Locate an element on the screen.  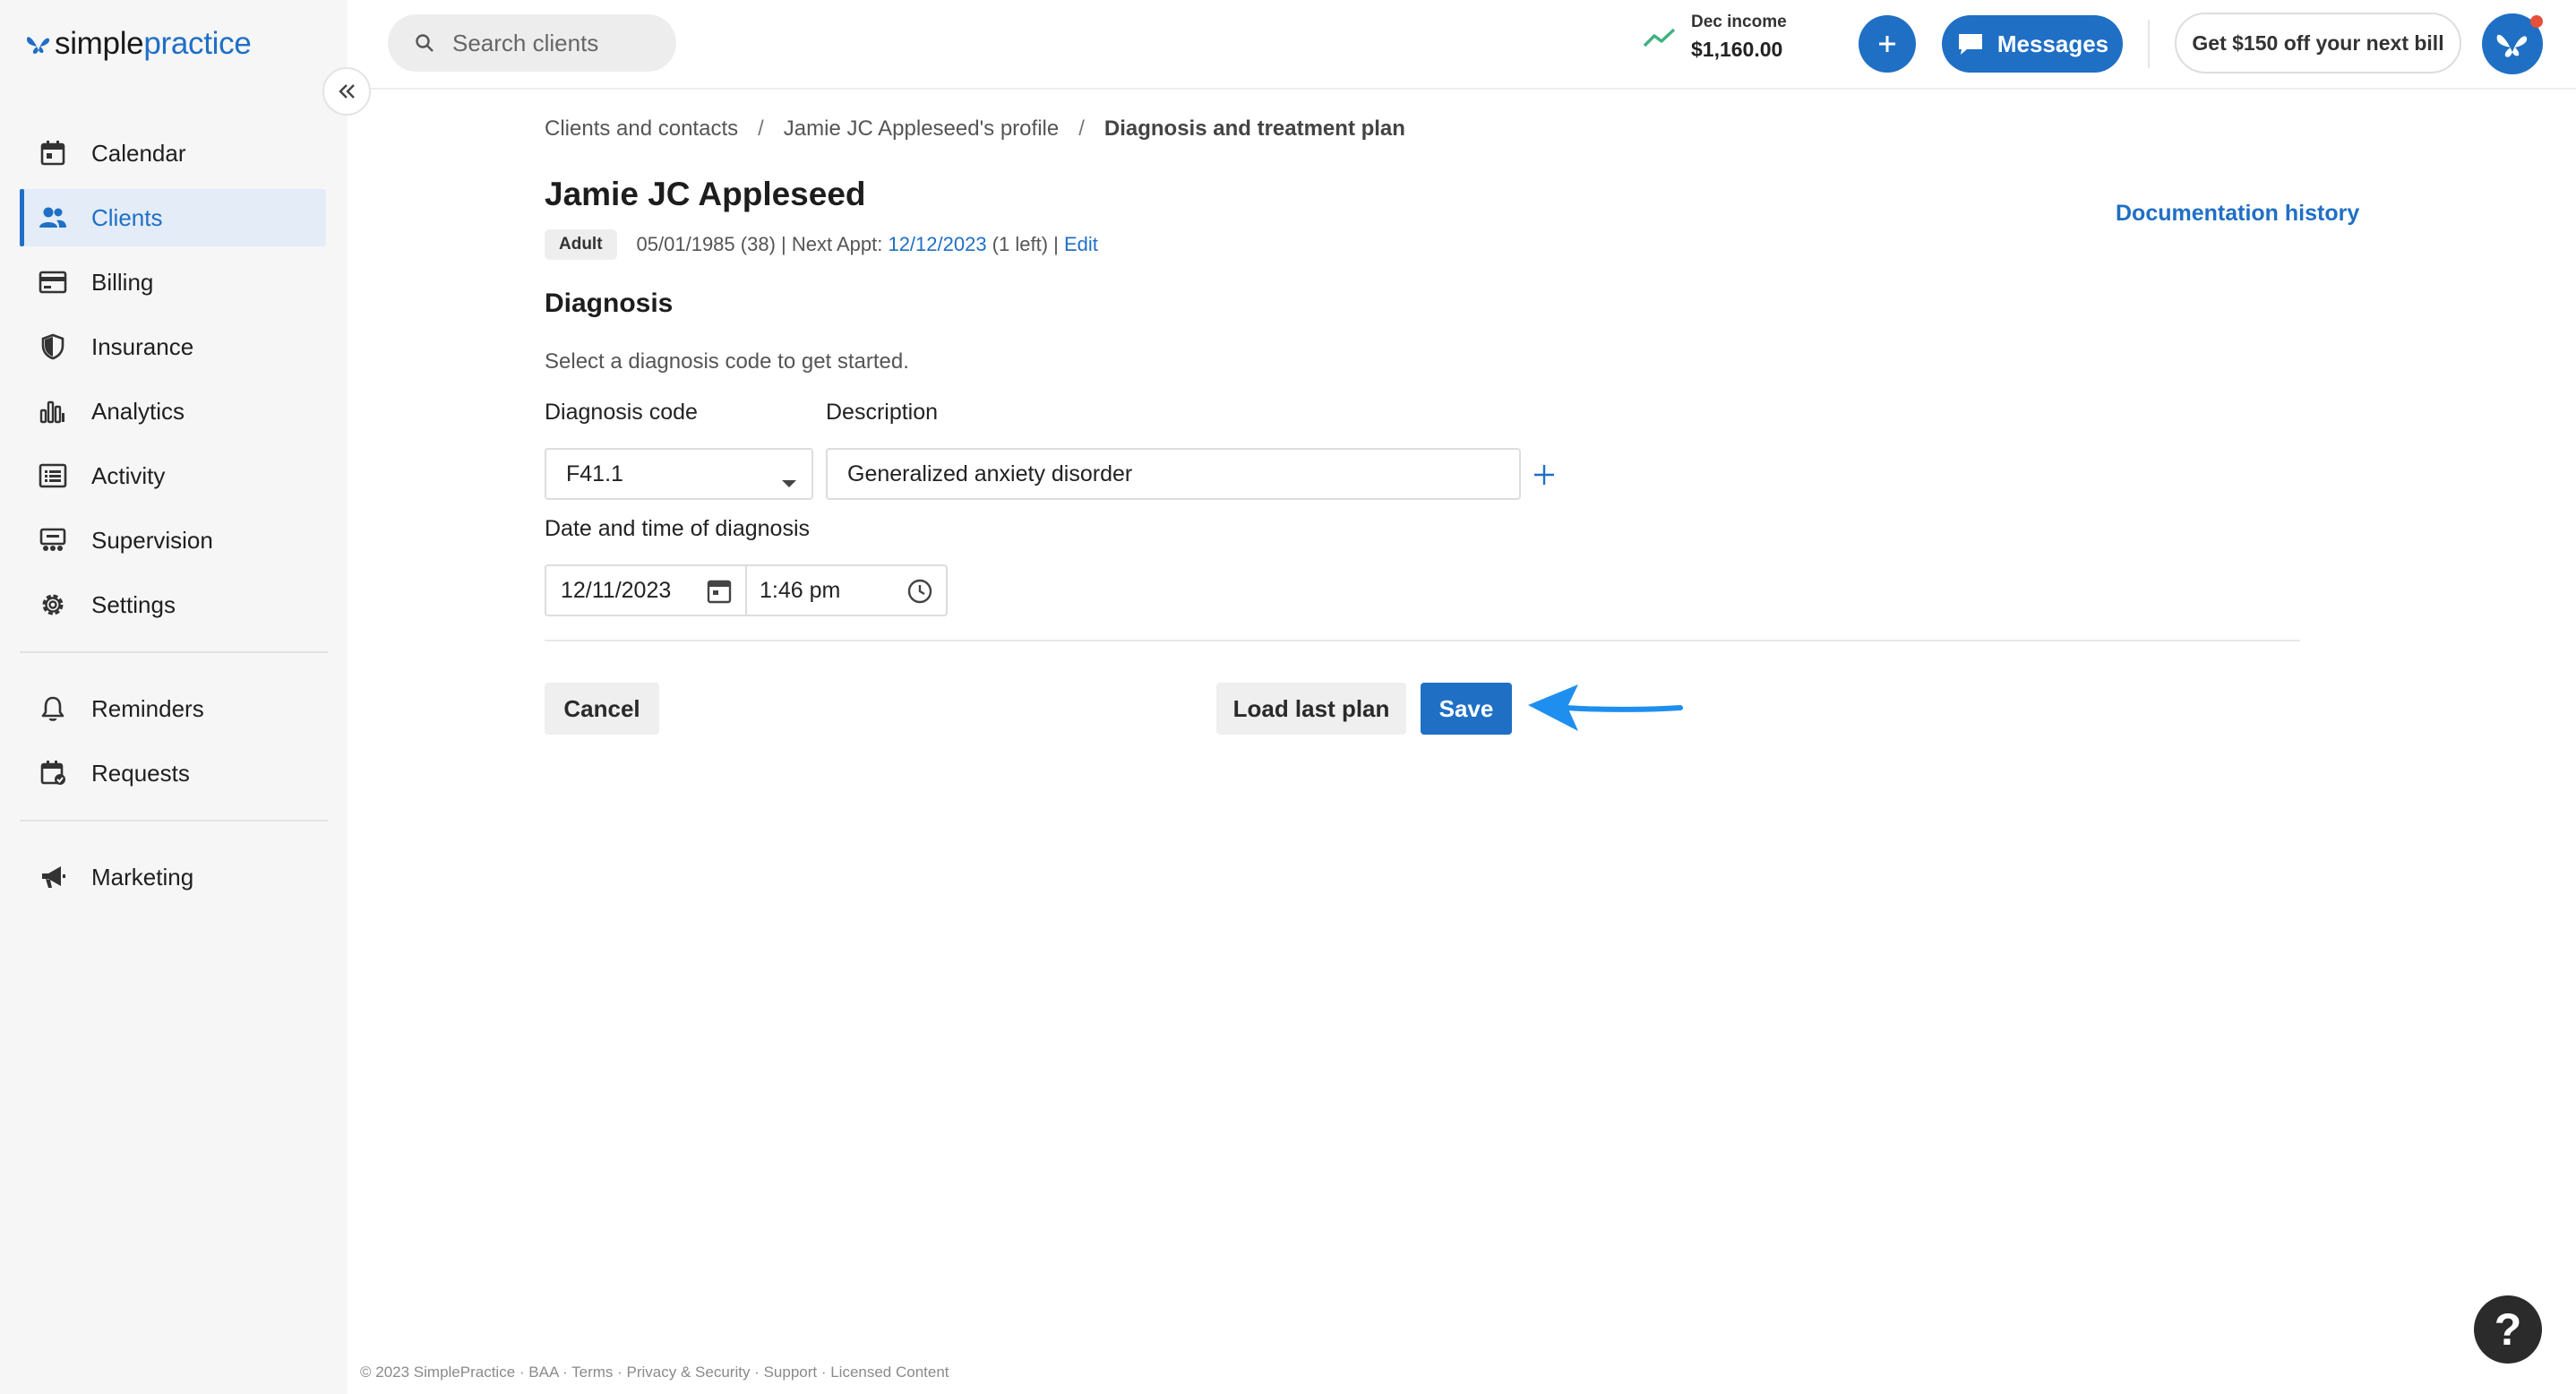
search-icon is located at coordinates (424, 43).